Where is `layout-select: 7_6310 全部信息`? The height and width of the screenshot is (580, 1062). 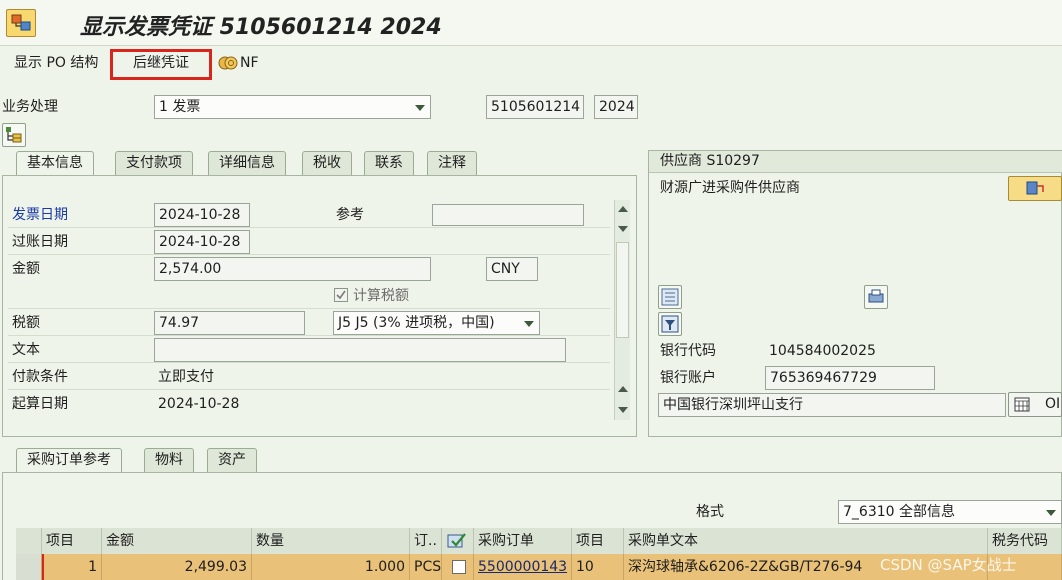
layout-select: 7_6310 全部信息 is located at coordinates (950, 512).